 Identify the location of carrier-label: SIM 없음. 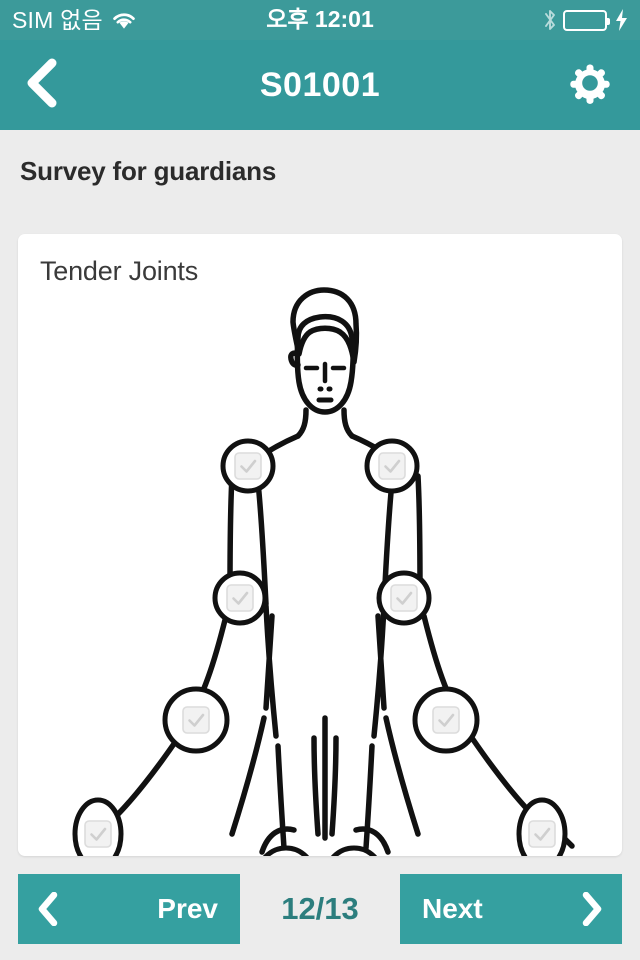
(57, 19).